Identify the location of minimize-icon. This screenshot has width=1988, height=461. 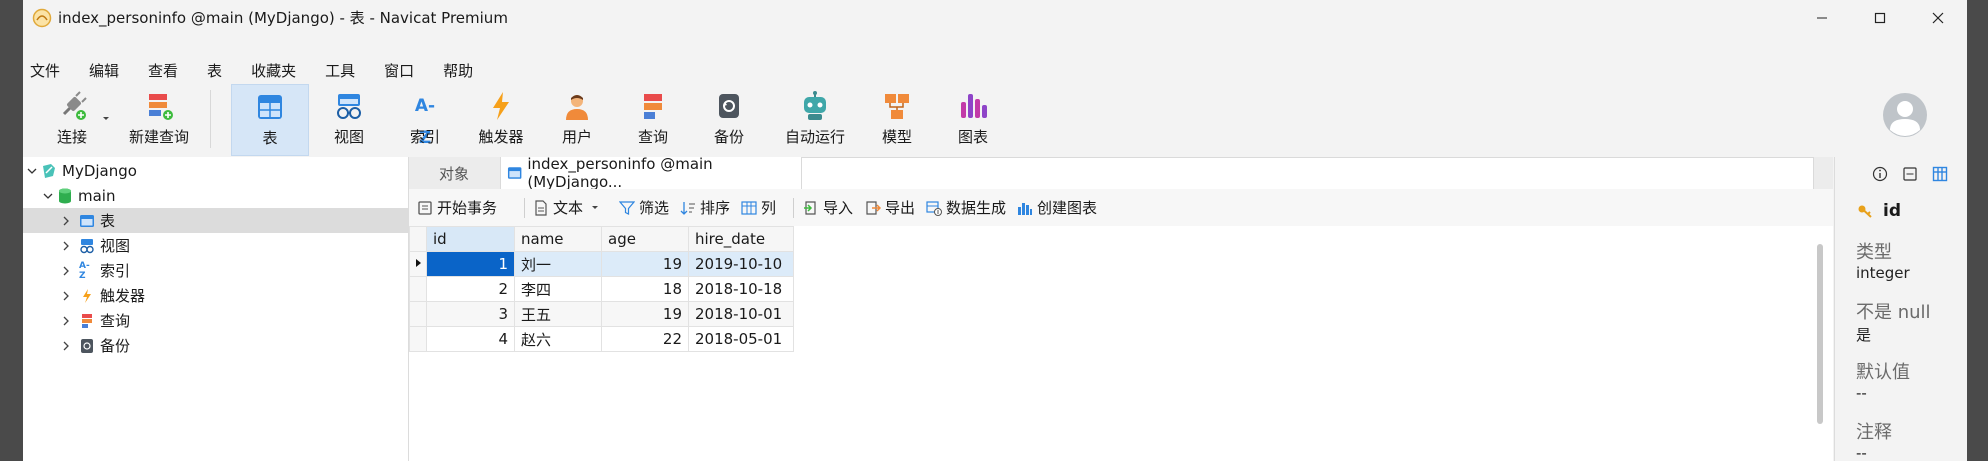
(1822, 17).